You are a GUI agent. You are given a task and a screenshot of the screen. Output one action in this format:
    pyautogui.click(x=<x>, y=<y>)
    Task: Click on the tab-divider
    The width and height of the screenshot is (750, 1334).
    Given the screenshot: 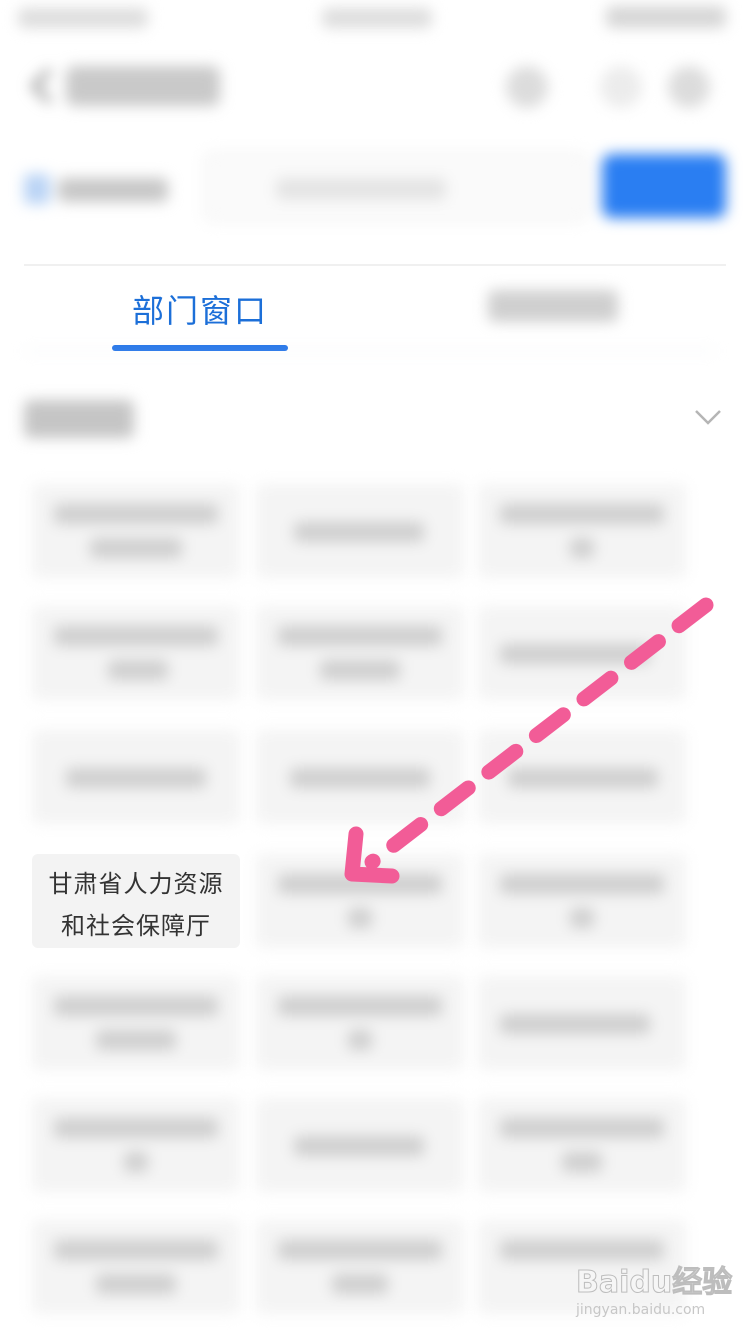 What is the action you would take?
    pyautogui.click(x=370, y=351)
    